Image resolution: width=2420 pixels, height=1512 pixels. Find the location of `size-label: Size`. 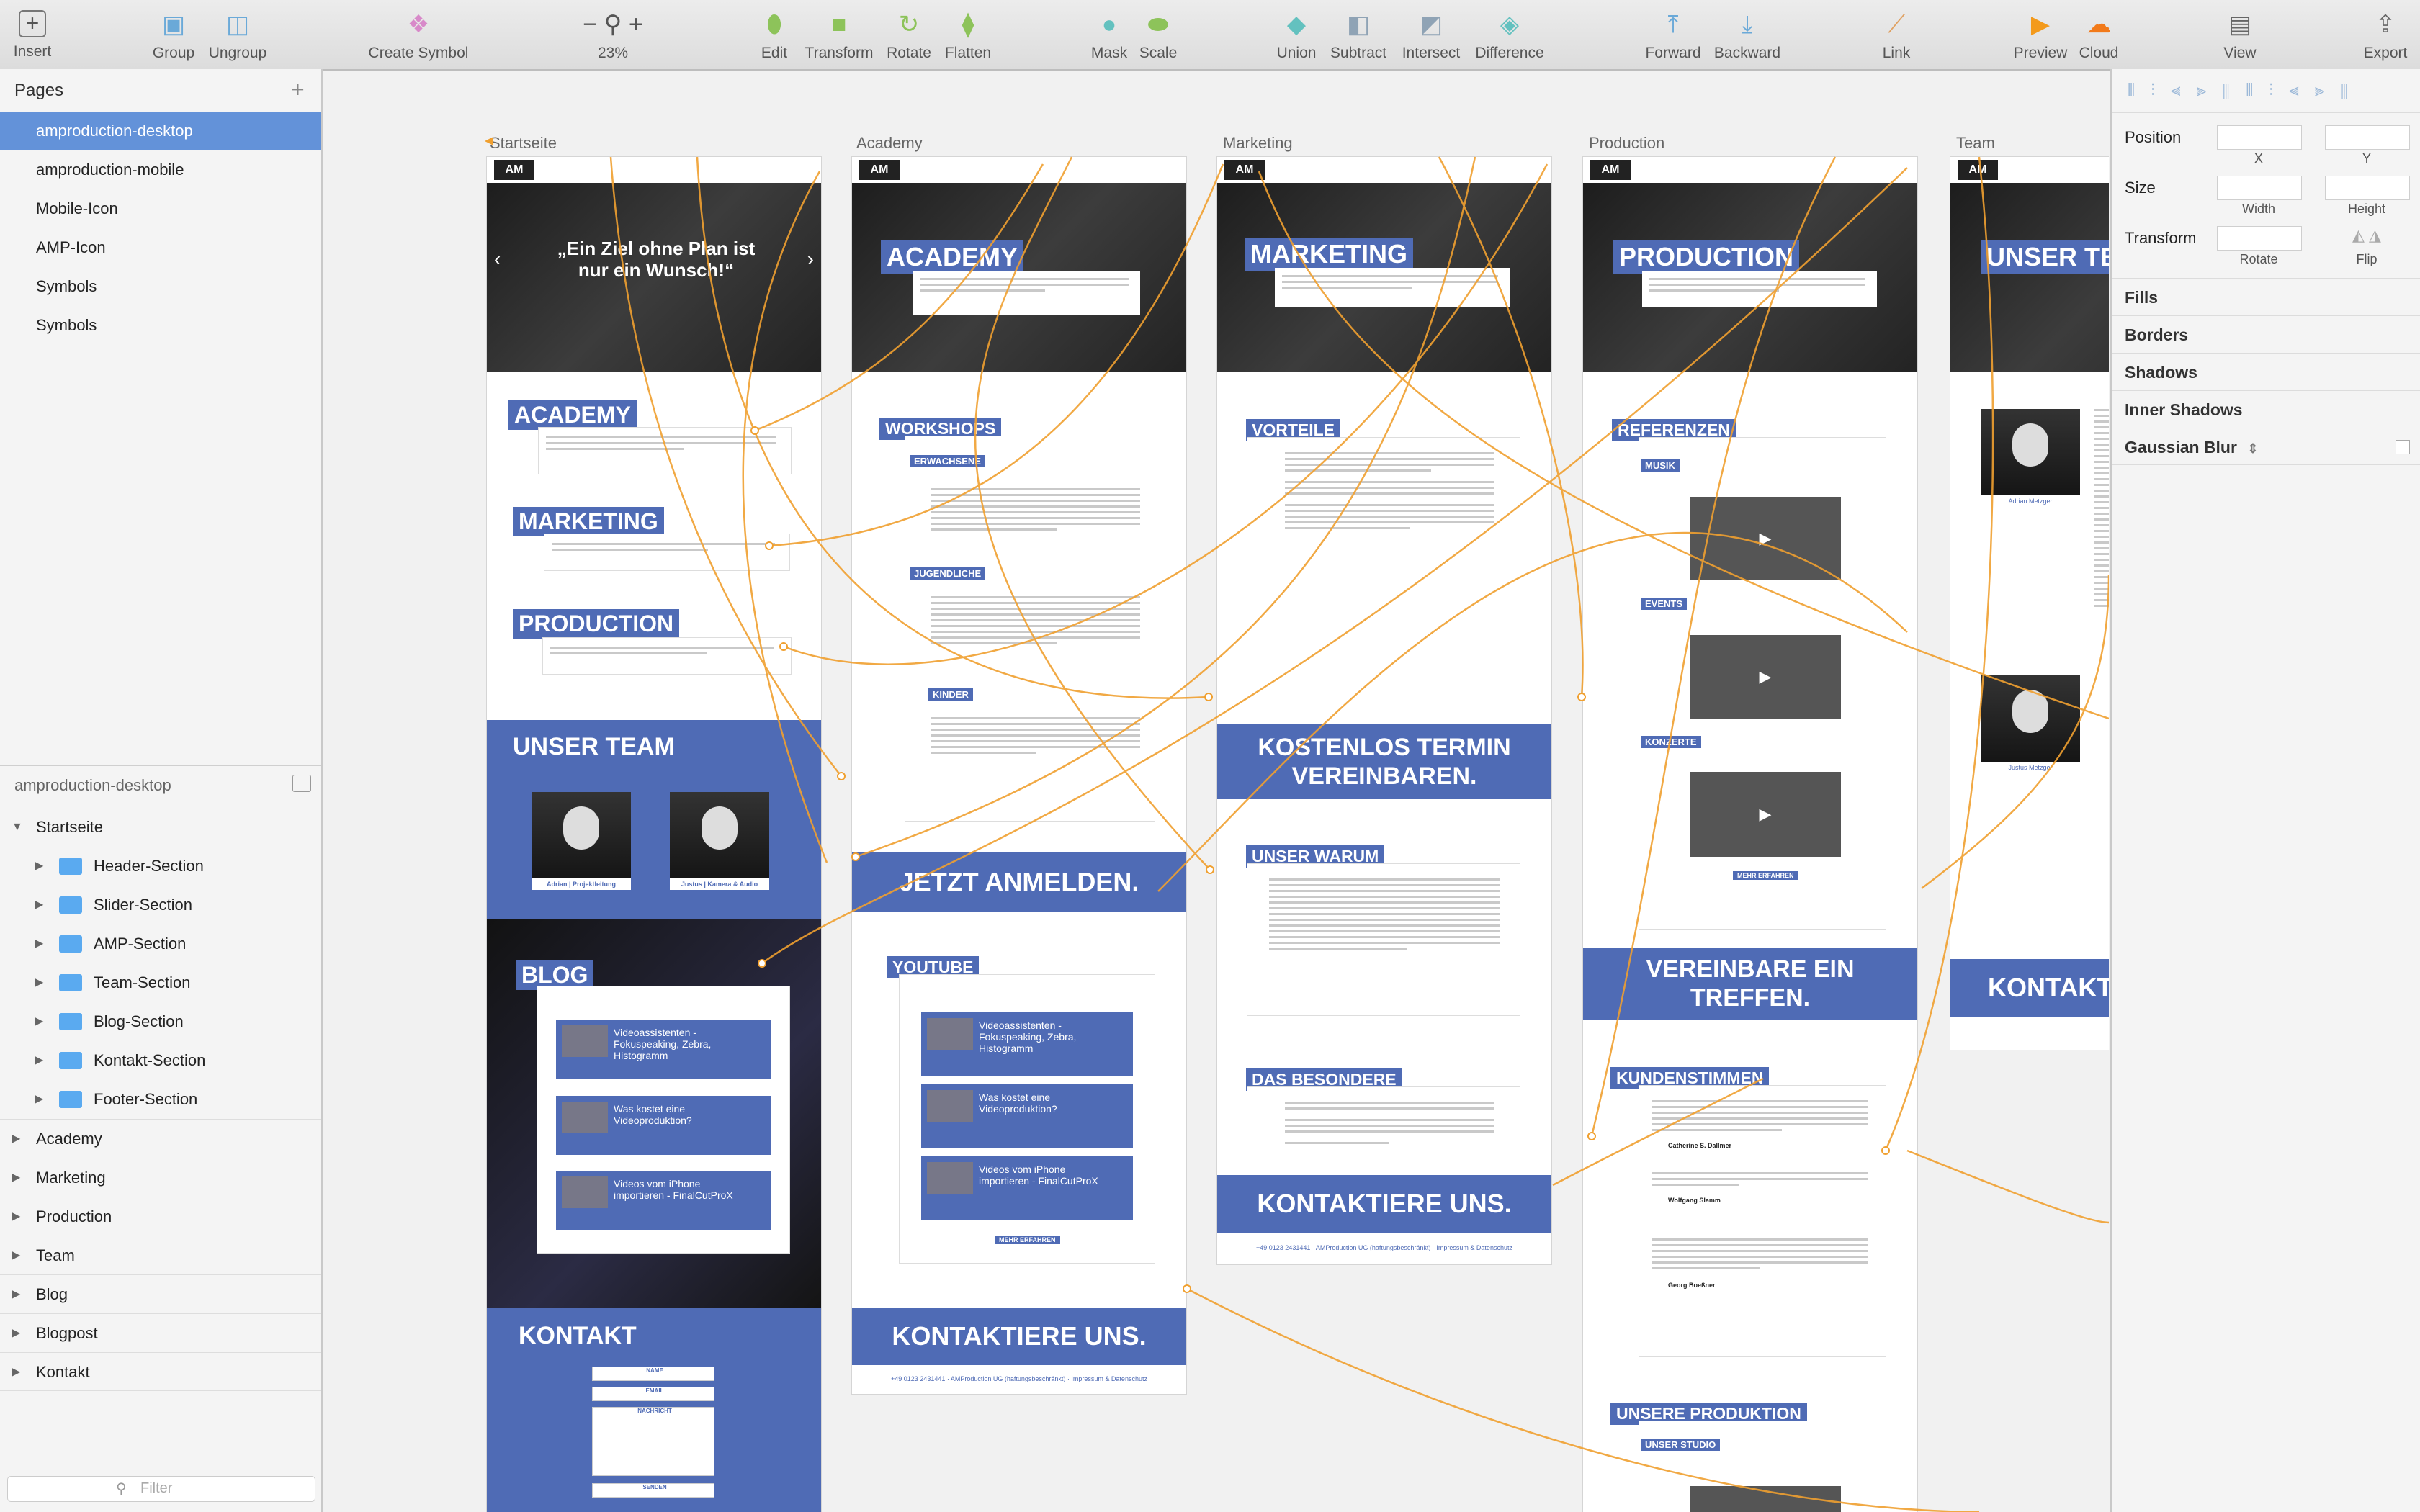

size-label: Size is located at coordinates (2140, 188).